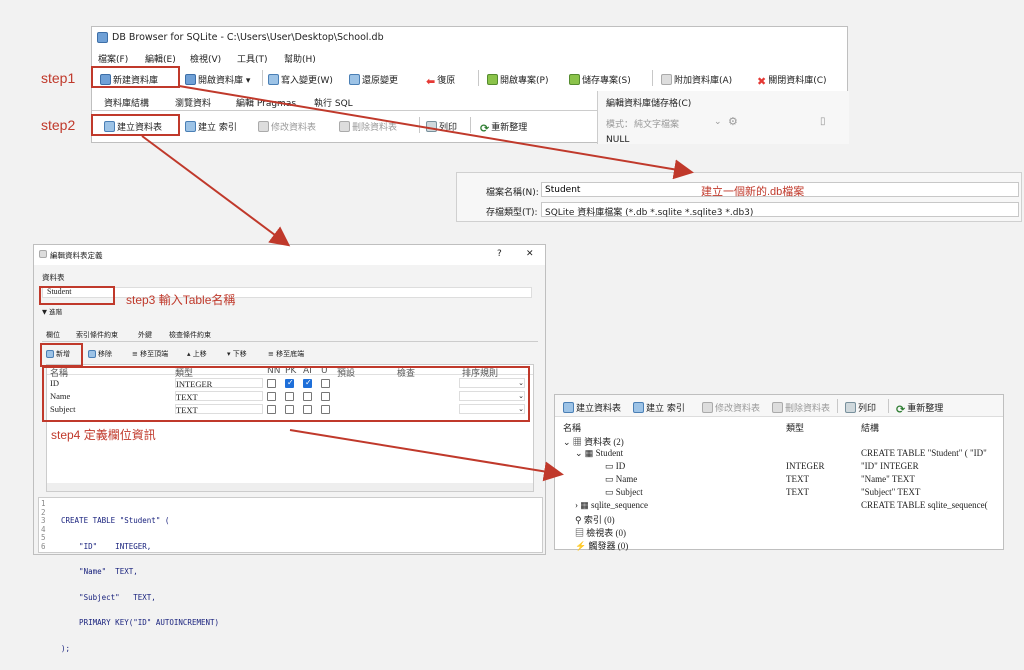 This screenshot has width=1024, height=670. I want to click on tree-item-label: ▭ Name, so click(621, 479).